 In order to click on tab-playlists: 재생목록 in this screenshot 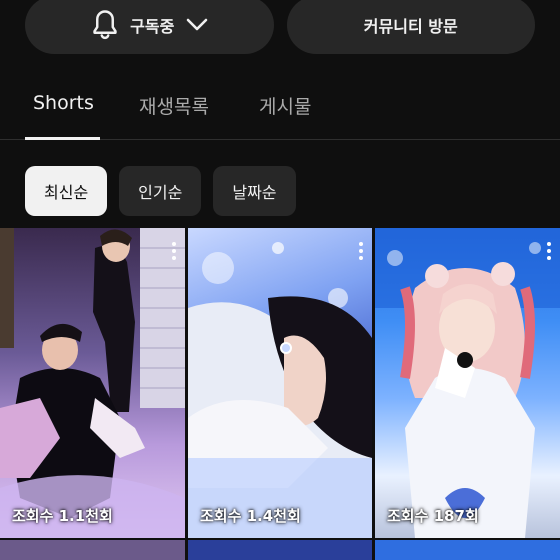, I will do `click(174, 105)`.